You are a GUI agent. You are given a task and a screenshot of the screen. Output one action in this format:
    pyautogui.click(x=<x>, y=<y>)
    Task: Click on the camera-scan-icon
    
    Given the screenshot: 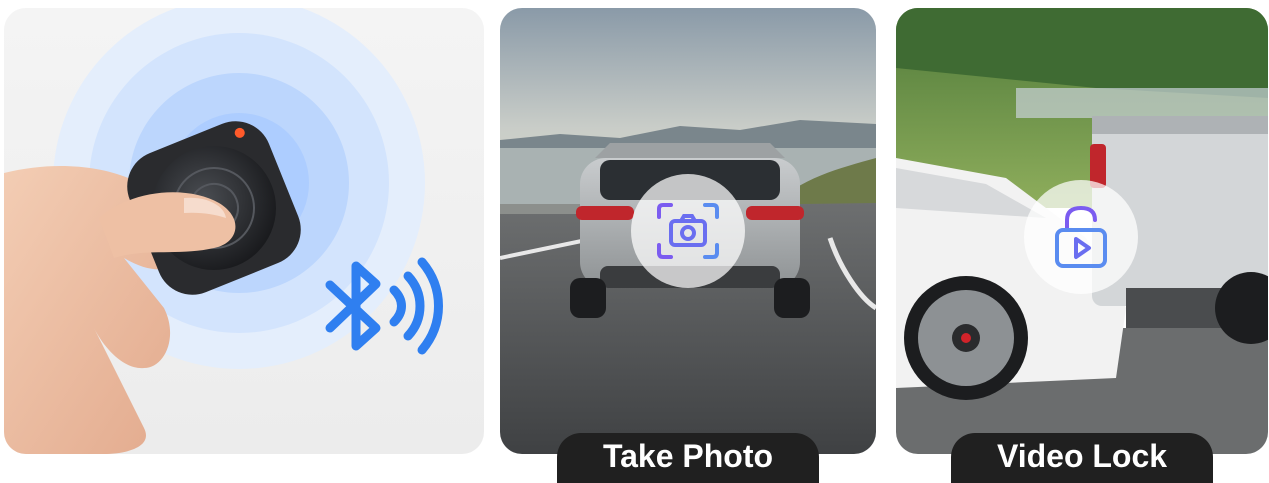 What is the action you would take?
    pyautogui.click(x=688, y=231)
    